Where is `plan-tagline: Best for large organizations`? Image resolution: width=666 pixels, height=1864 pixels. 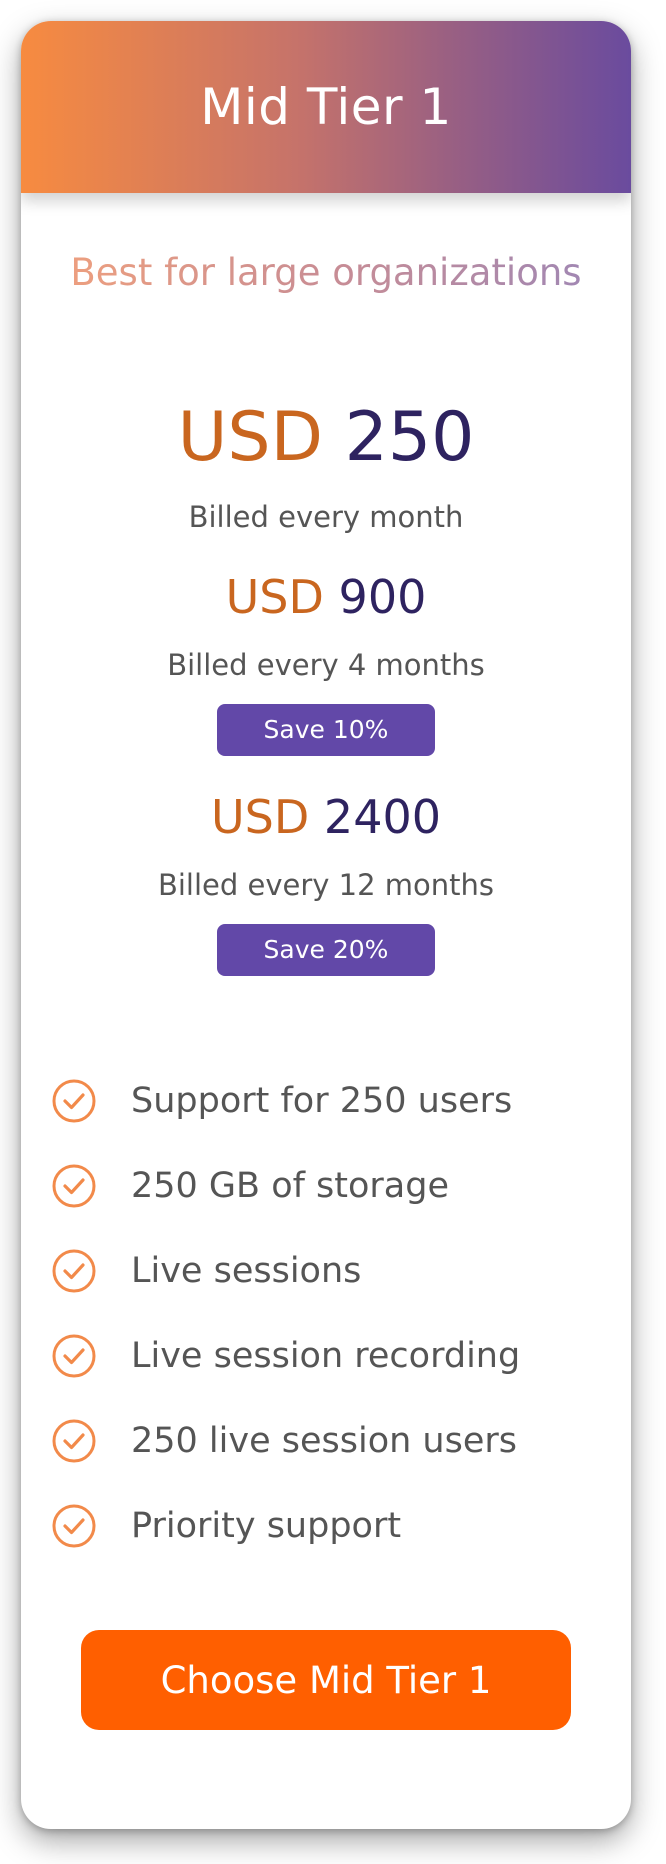 plan-tagline: Best for large organizations is located at coordinates (326, 272).